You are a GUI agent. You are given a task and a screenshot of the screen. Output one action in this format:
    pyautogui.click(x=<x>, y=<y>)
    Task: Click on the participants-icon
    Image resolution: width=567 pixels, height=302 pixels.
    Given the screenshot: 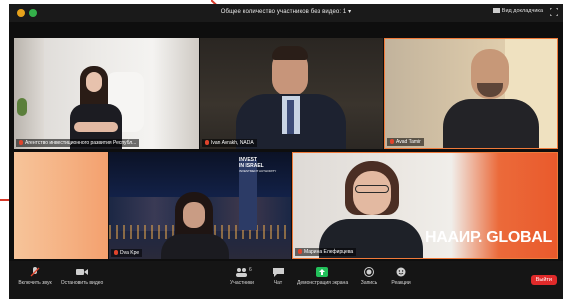 What is the action you would take?
    pyautogui.click(x=241, y=272)
    